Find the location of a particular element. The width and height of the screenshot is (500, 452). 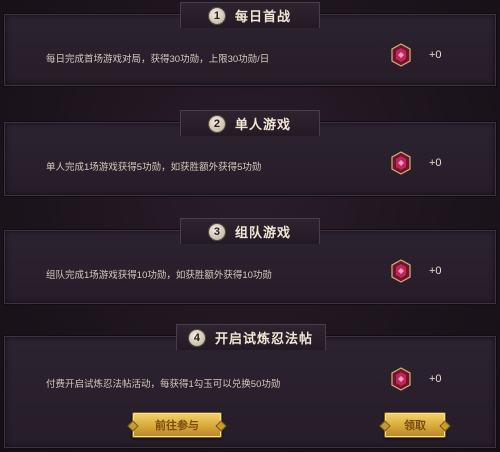

section-tab-2: 2 单人游戏 is located at coordinates (250, 123).